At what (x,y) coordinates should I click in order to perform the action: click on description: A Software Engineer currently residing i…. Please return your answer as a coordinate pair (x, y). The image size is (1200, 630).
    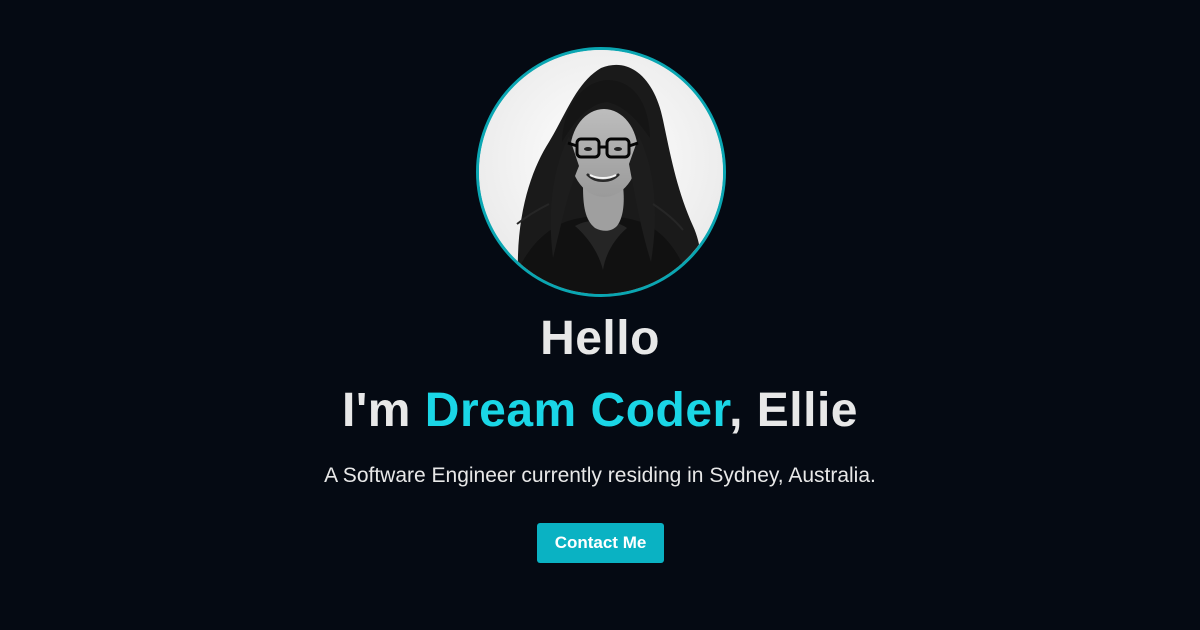
    Looking at the image, I should click on (600, 475).